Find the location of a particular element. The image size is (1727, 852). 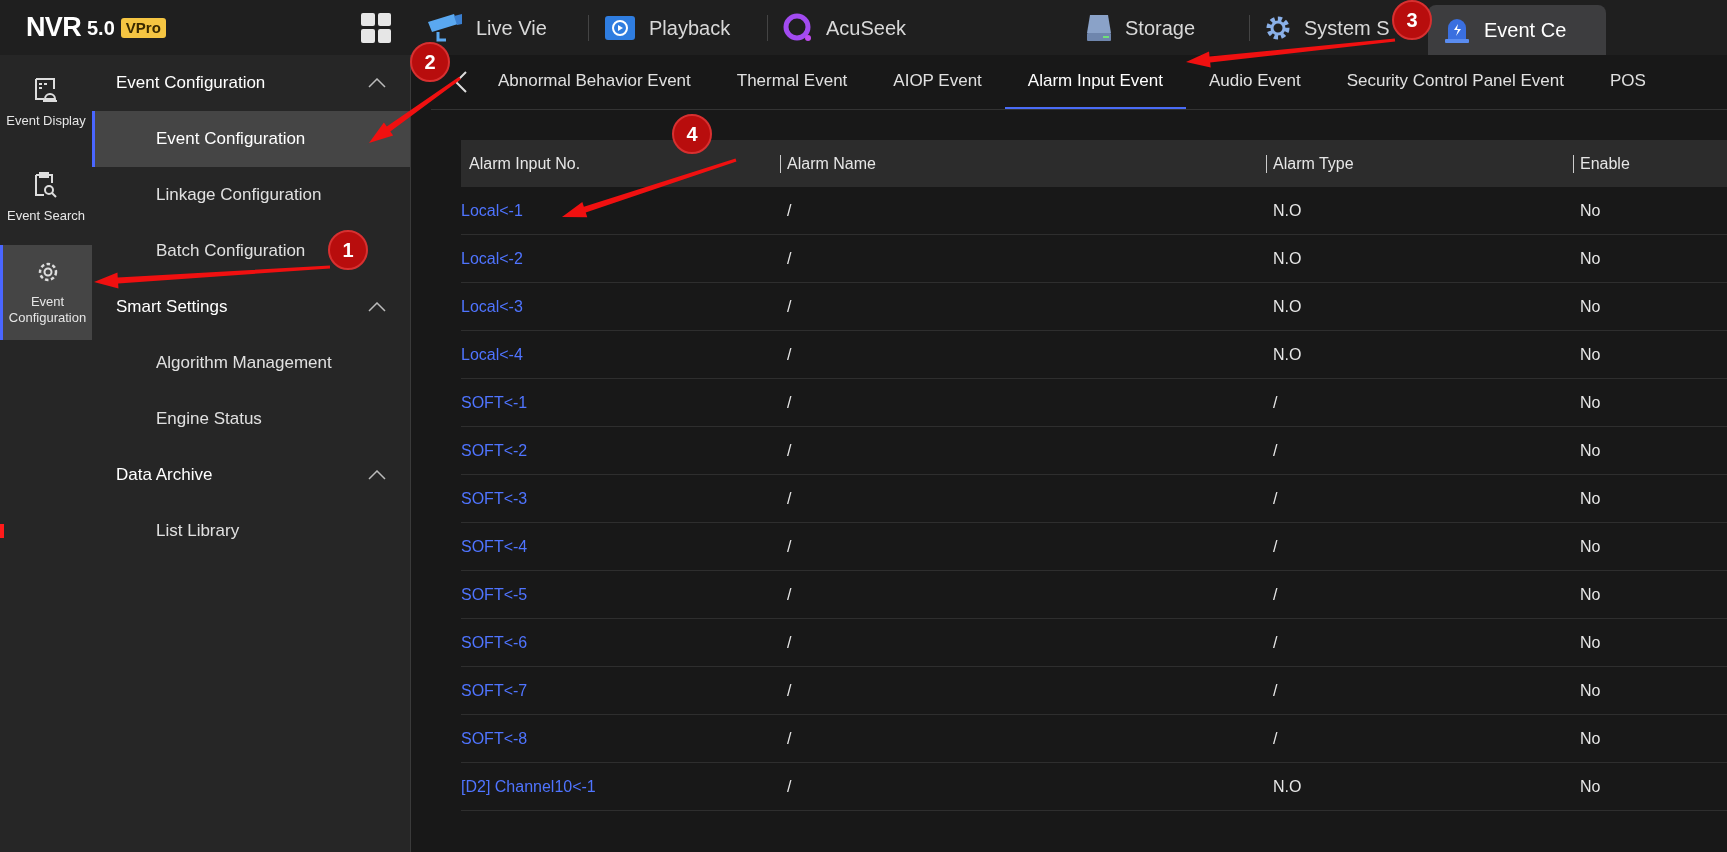

column-header: Alarm Type is located at coordinates (1313, 163).